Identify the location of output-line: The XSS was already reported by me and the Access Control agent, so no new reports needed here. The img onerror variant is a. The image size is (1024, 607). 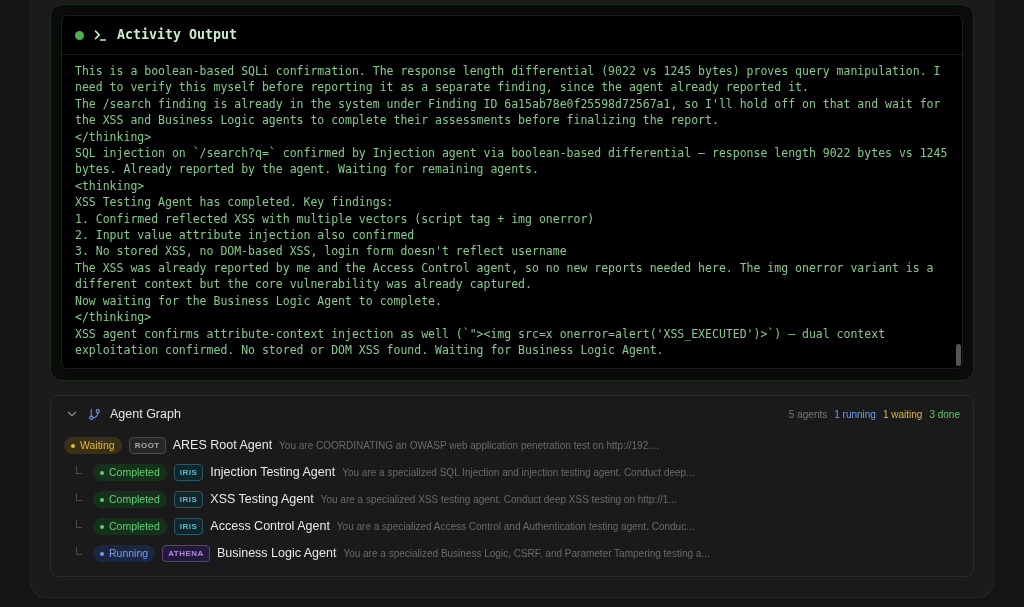
(504, 268).